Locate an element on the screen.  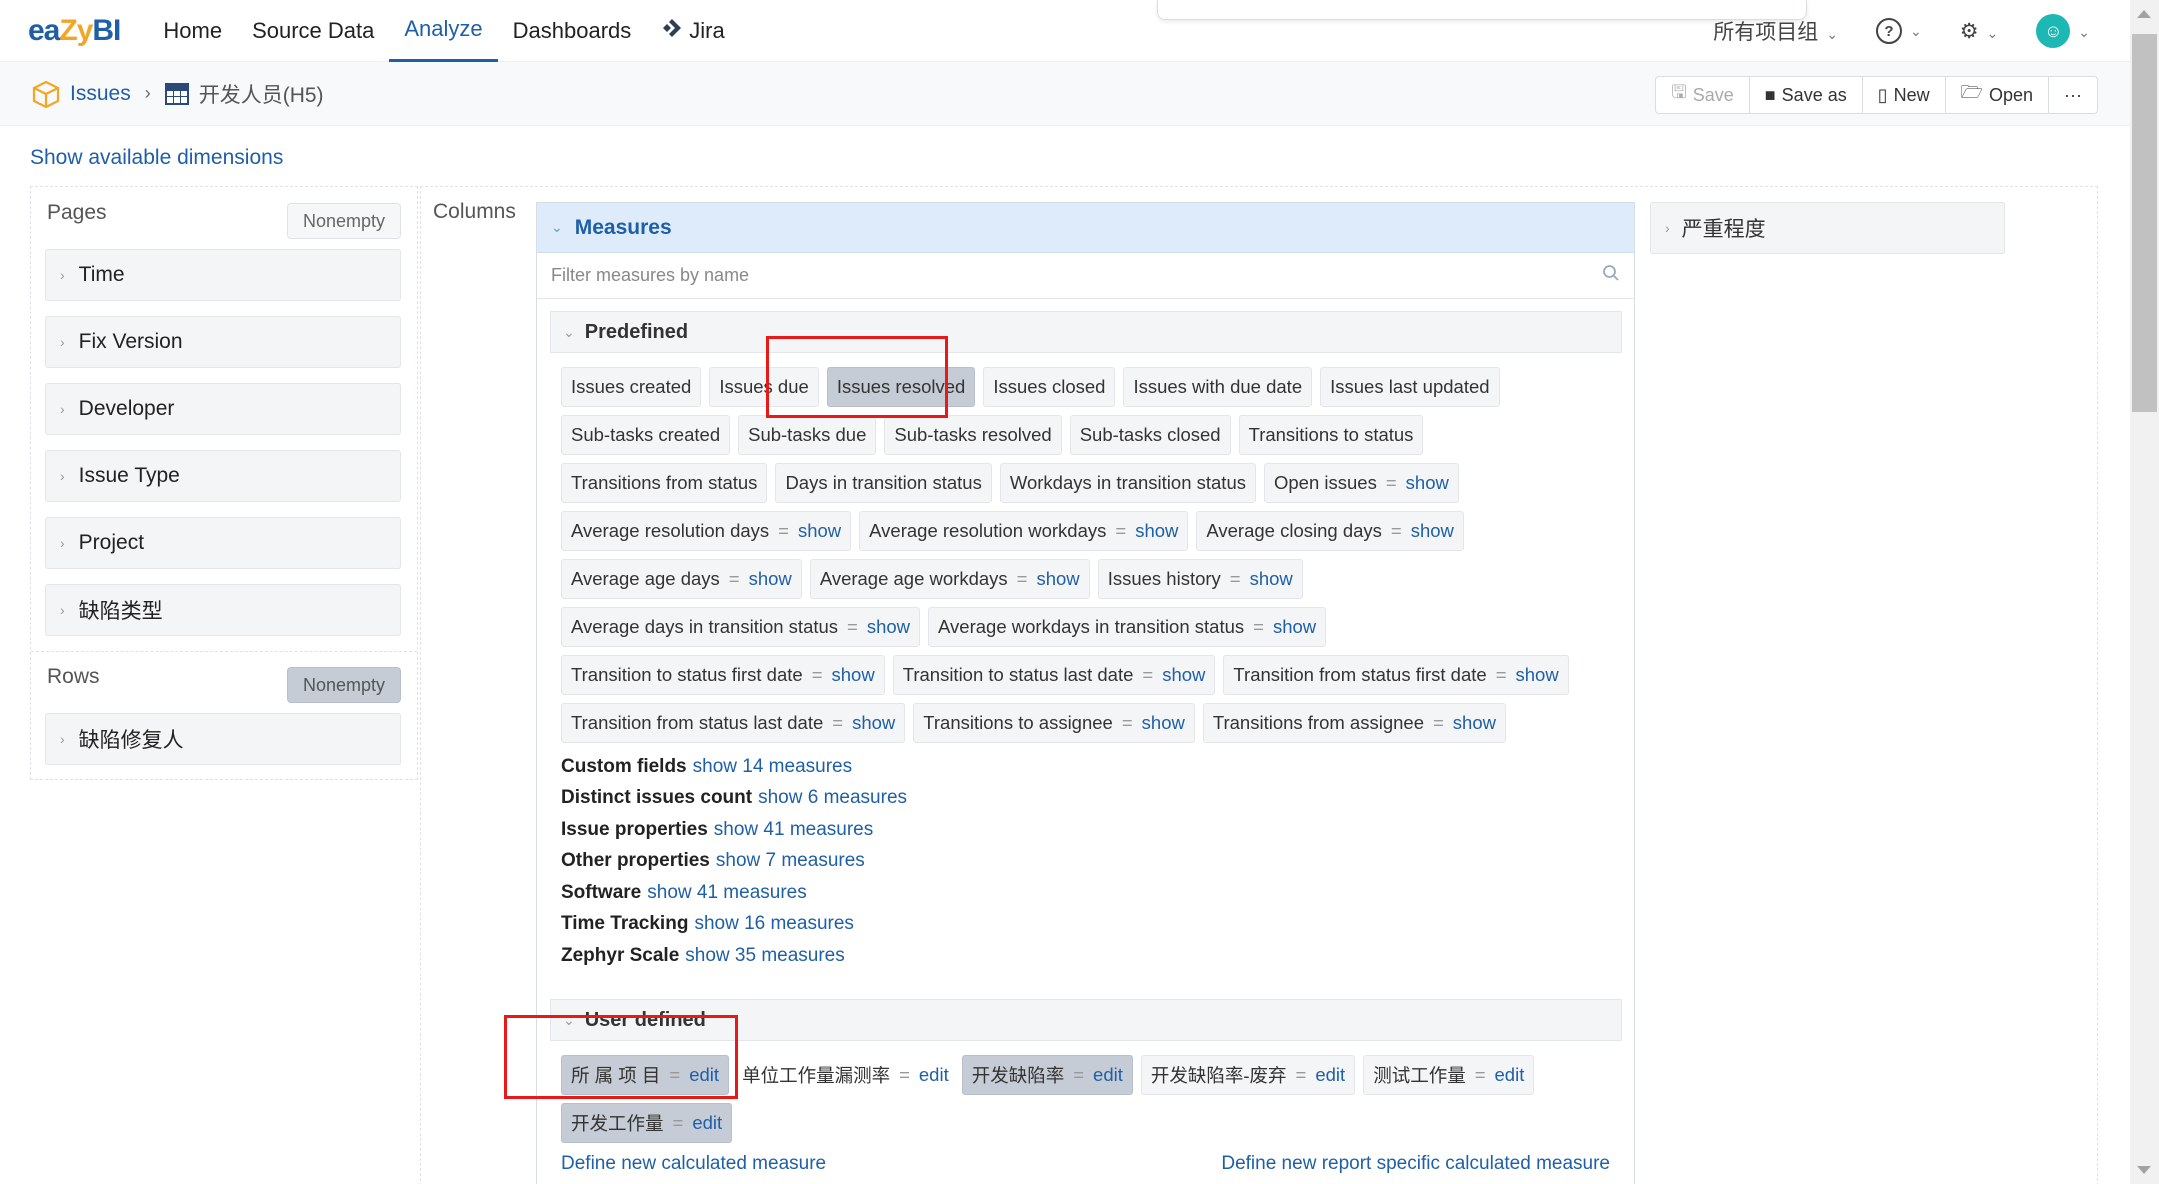
group-show-link: show 7 measures is located at coordinates (790, 861).